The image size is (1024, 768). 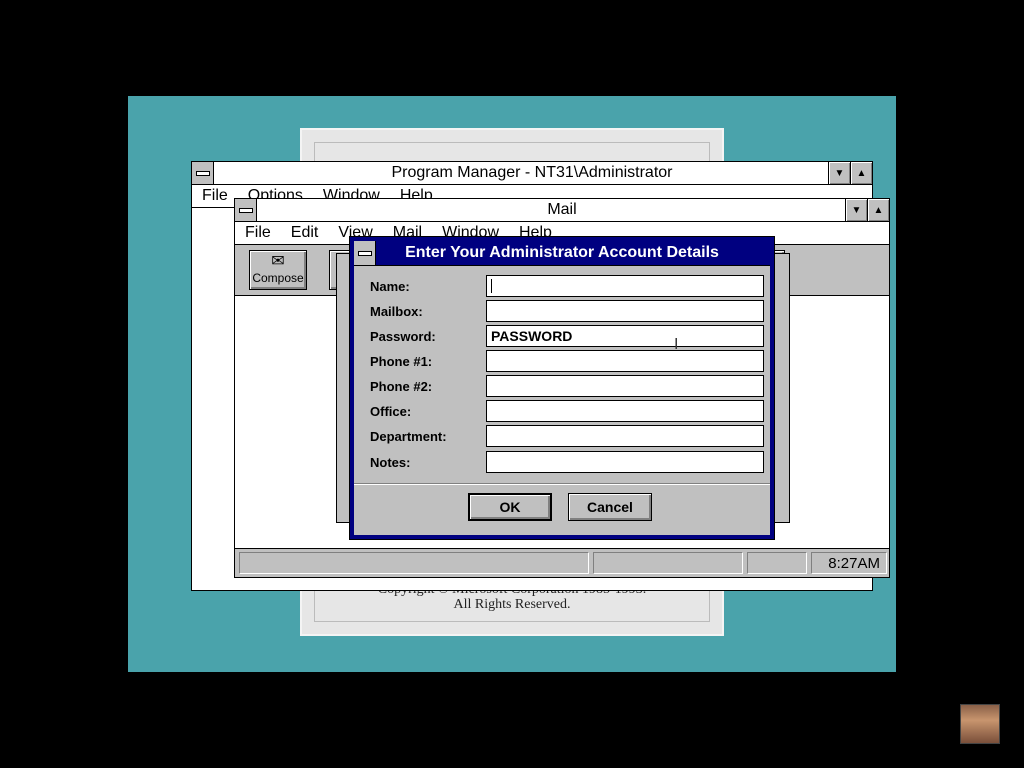 I want to click on notes-label: Notes:, so click(x=390, y=462).